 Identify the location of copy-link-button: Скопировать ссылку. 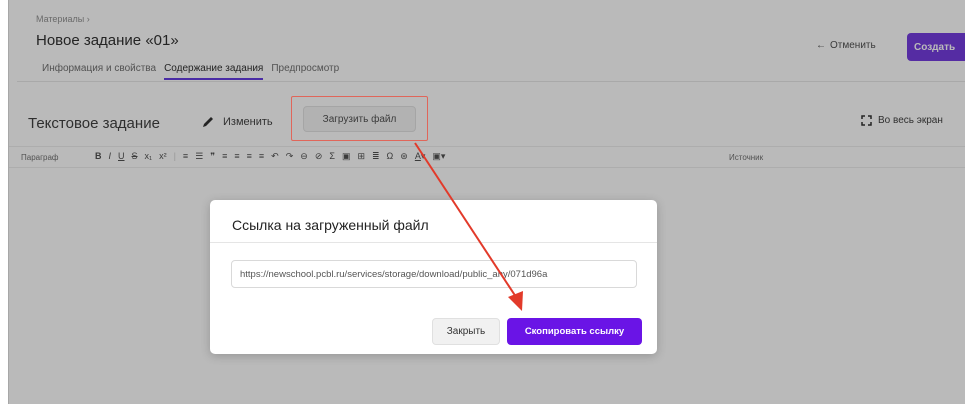
(574, 331).